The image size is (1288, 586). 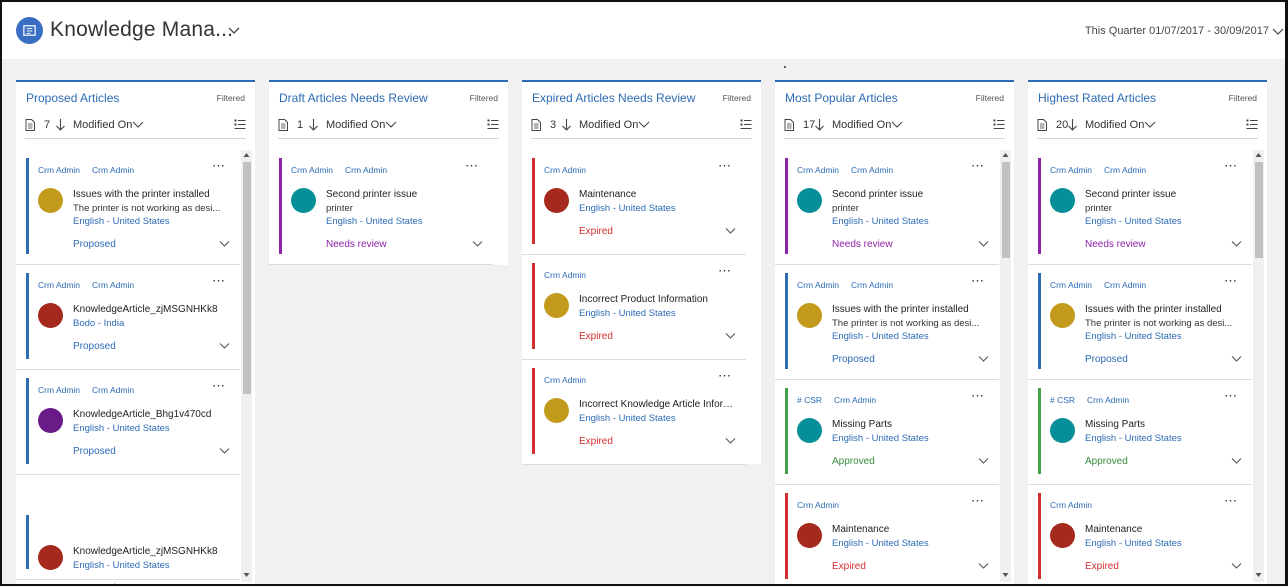 What do you see at coordinates (643, 299) in the screenshot?
I see `article-title: Incorrect Product Information` at bounding box center [643, 299].